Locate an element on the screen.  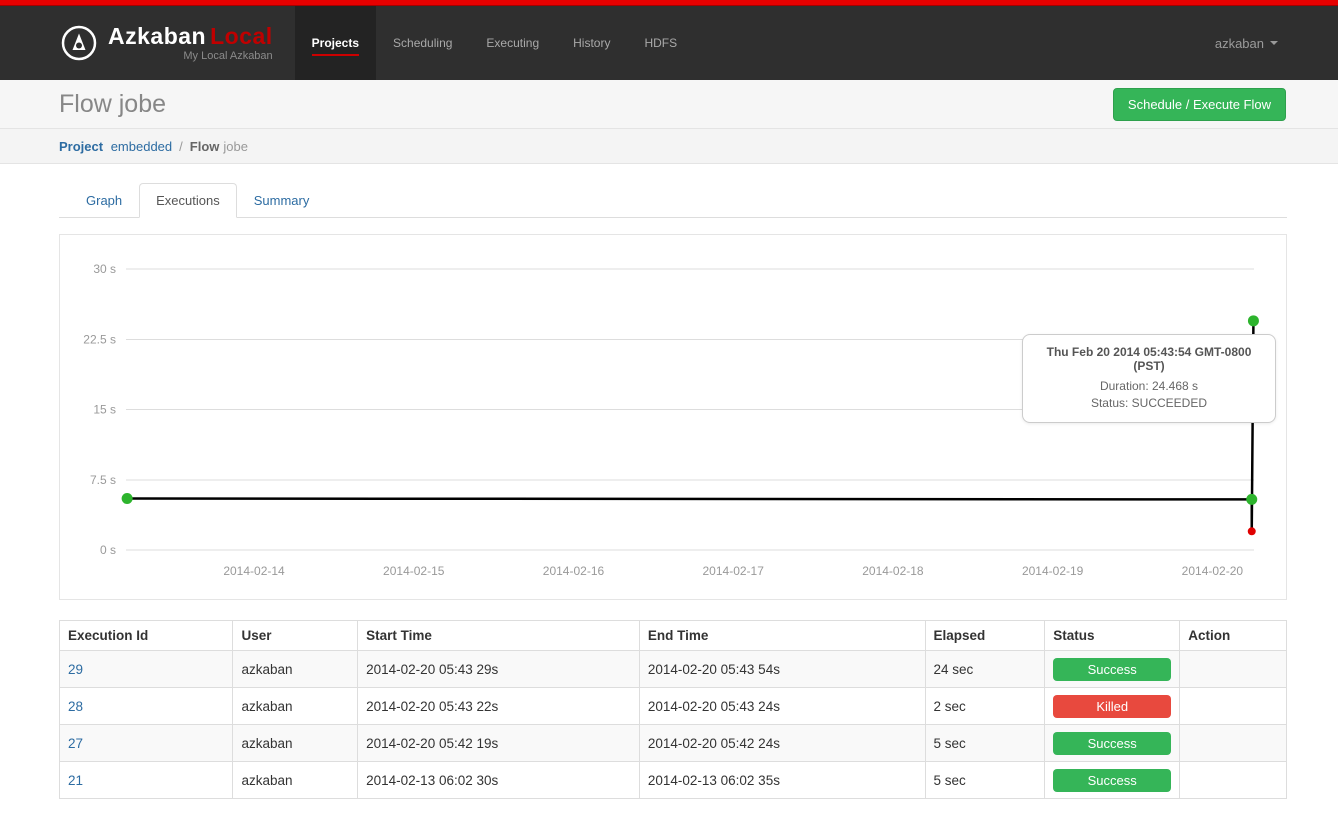
nav-menu: Projects Scheduling Executing History HDFS is located at coordinates (494, 43).